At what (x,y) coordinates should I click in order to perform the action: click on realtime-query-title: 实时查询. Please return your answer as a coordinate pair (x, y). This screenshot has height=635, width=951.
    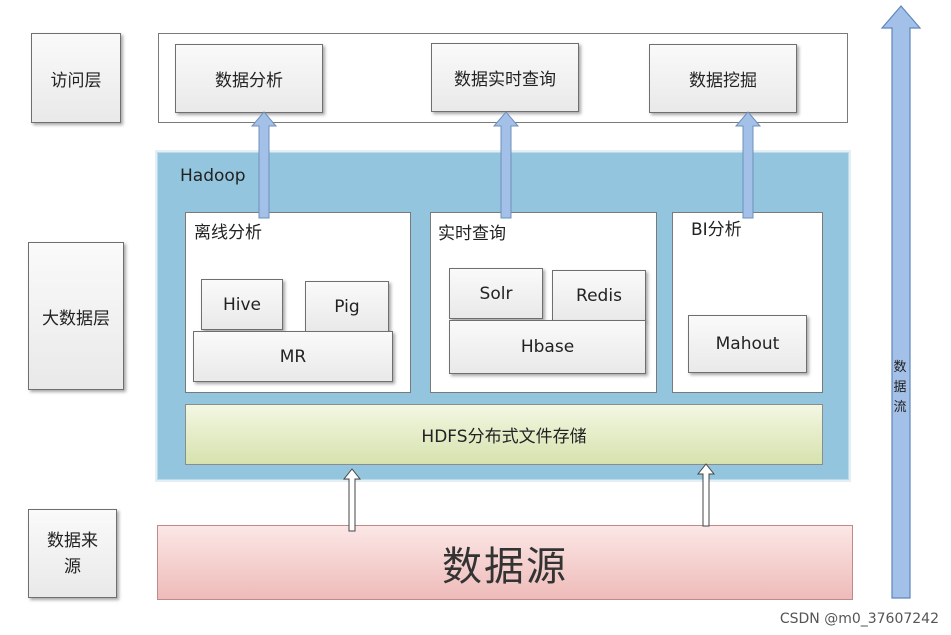
    Looking at the image, I should click on (472, 234).